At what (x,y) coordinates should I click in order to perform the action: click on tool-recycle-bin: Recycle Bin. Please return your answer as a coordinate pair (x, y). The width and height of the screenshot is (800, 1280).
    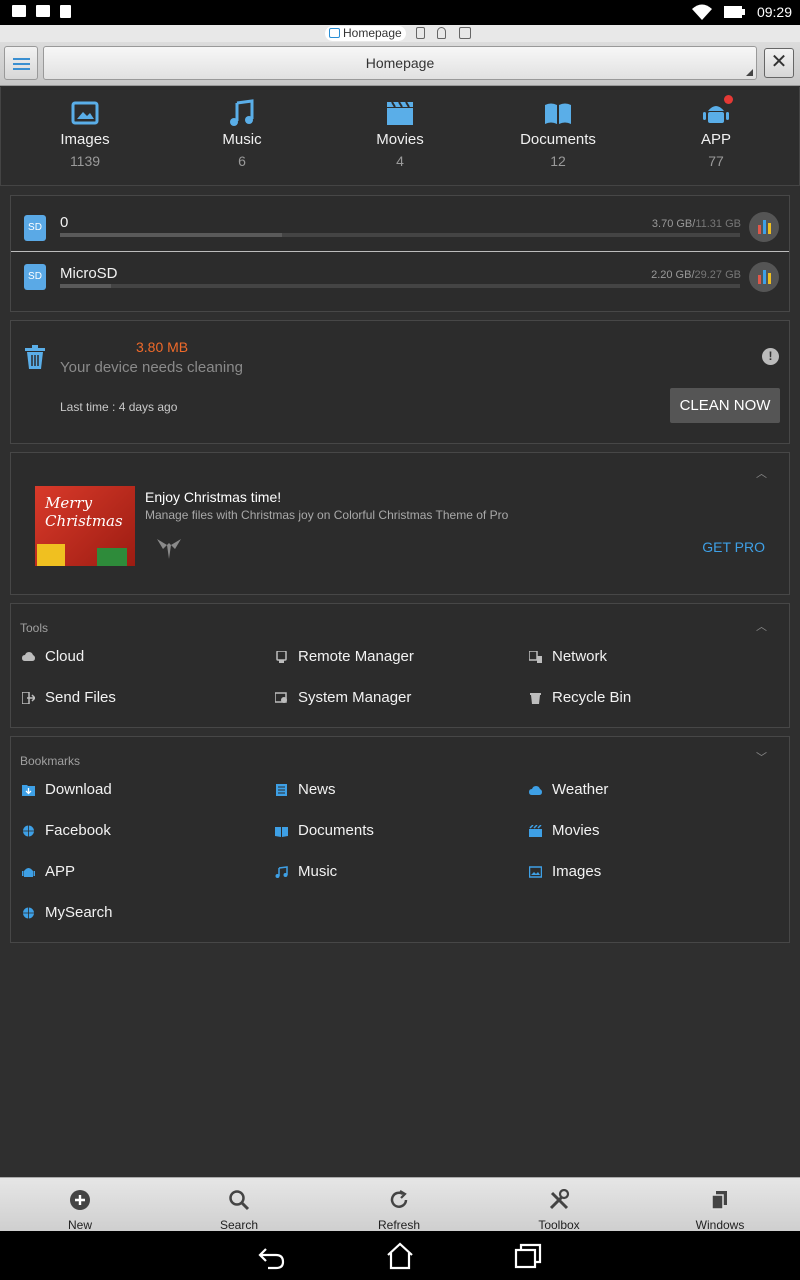
    Looking at the image, I should click on (654, 698).